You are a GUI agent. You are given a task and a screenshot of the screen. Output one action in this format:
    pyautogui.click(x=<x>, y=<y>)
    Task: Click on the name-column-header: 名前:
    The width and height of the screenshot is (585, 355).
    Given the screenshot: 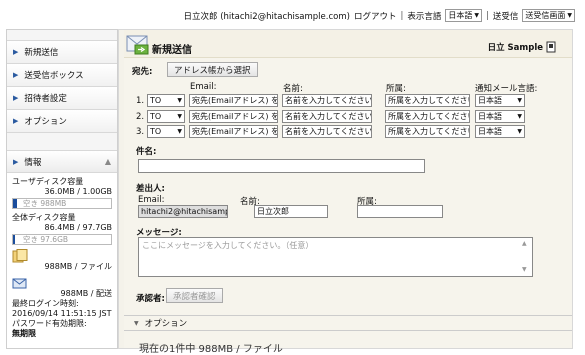 What is the action you would take?
    pyautogui.click(x=293, y=89)
    